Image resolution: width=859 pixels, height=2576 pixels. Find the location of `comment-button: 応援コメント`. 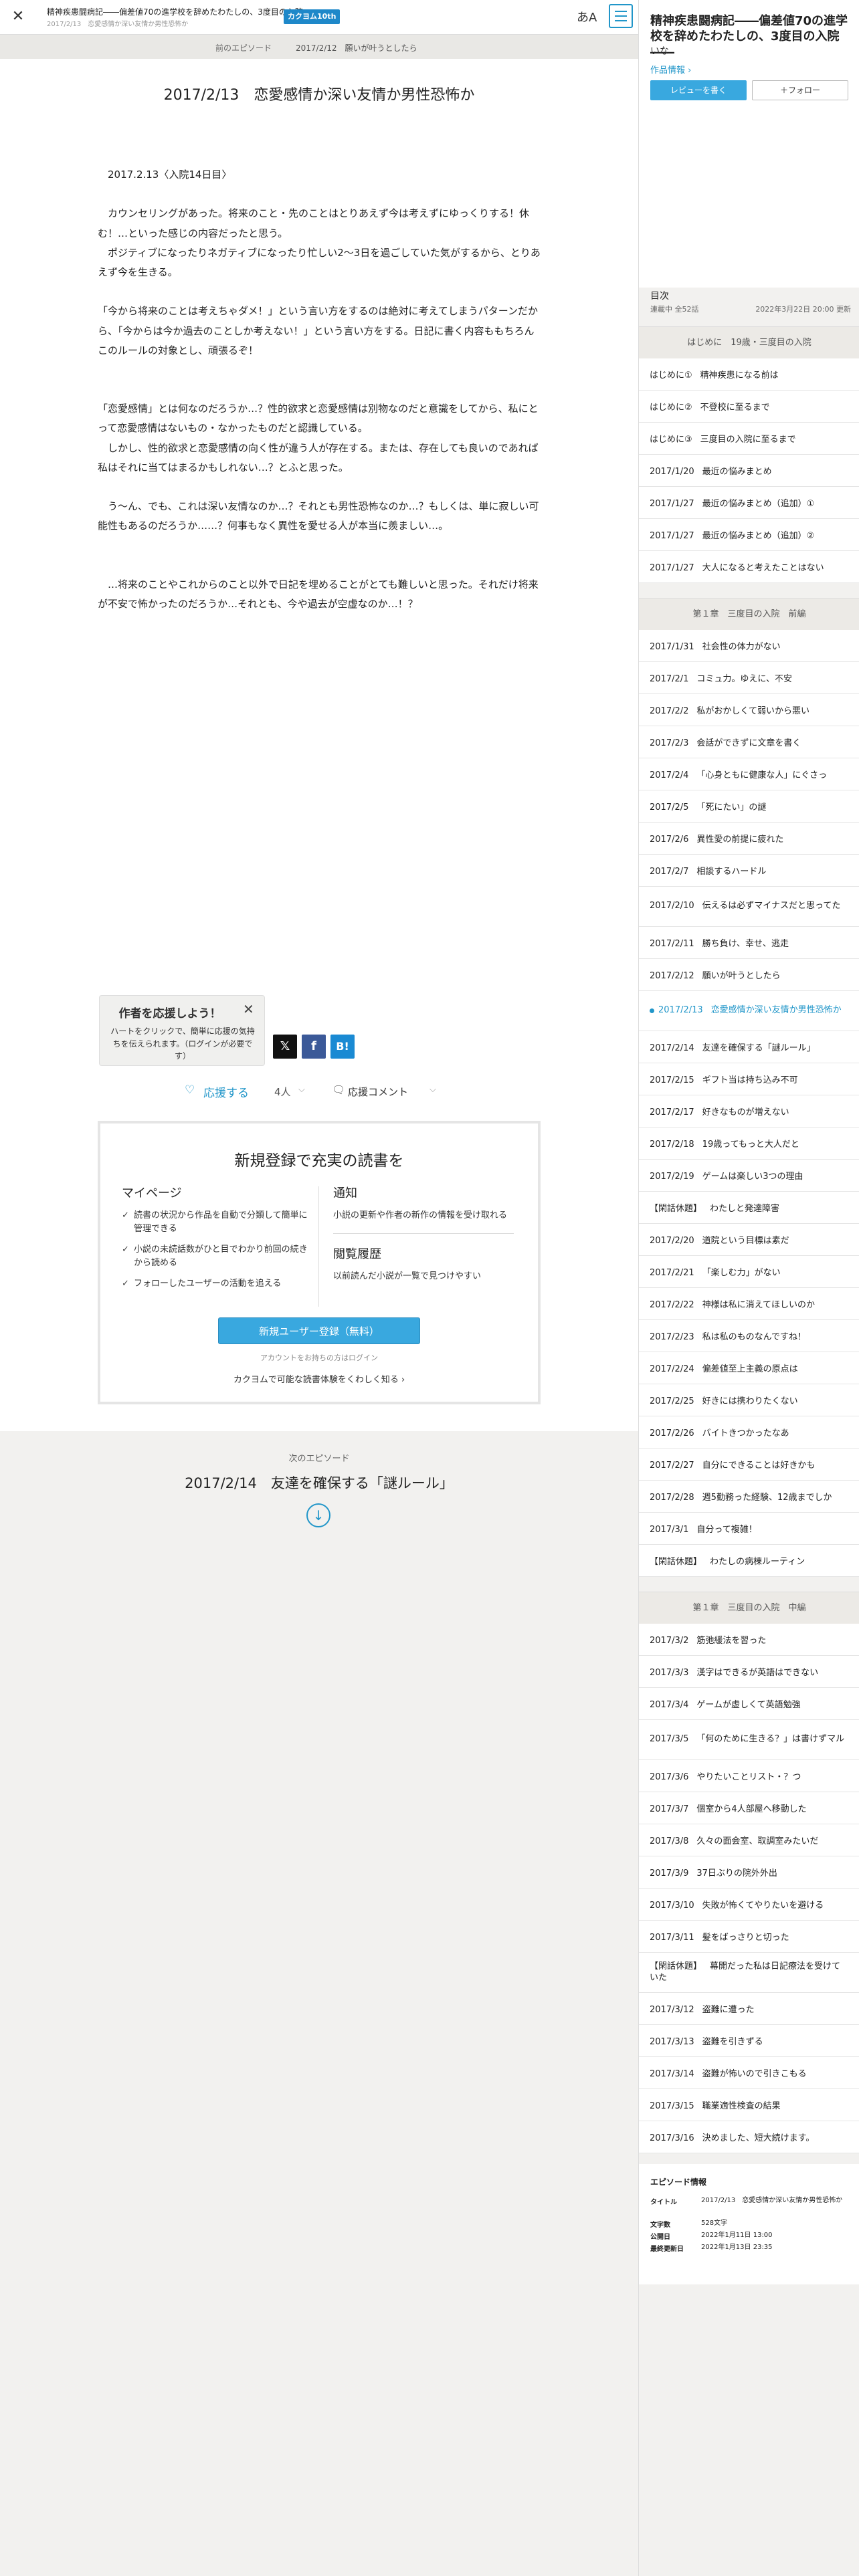

comment-button: 応援コメント is located at coordinates (378, 1092).